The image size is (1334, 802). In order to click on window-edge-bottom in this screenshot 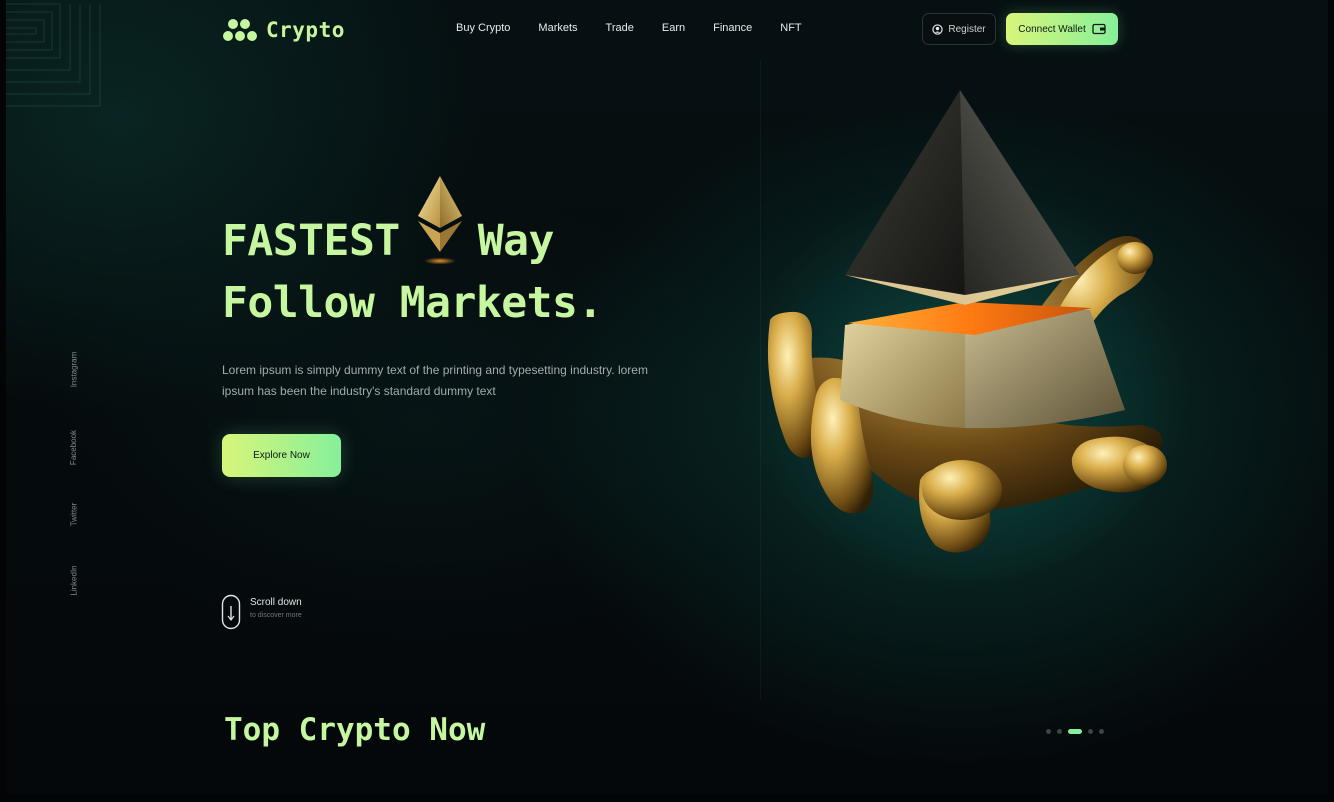, I will do `click(667, 798)`.